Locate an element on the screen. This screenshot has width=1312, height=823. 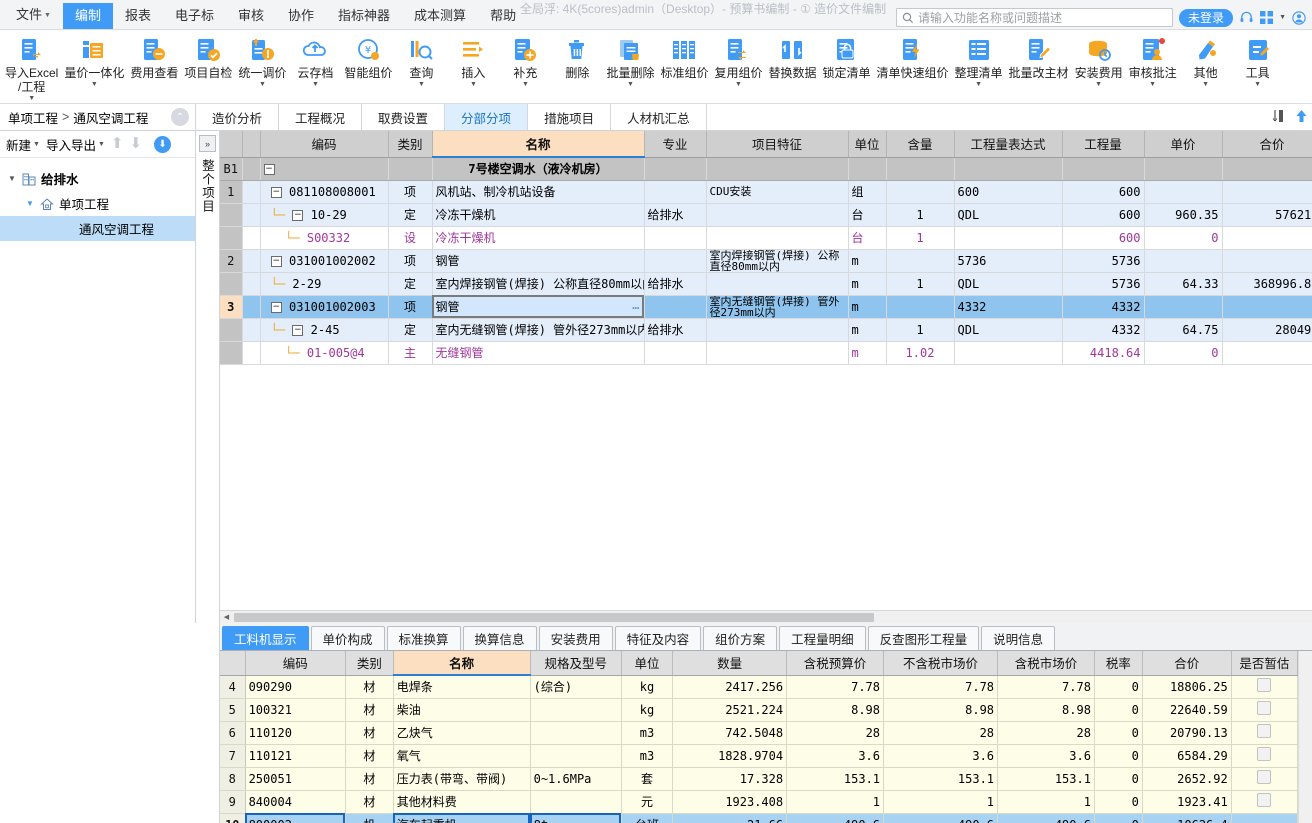
detail-col-10: 合价 is located at coordinates (1187, 663).